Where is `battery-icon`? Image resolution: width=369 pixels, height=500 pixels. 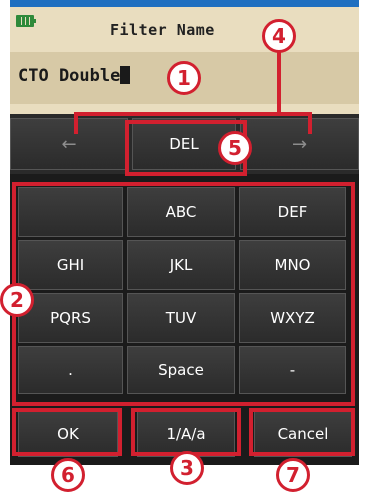 battery-icon is located at coordinates (26, 21).